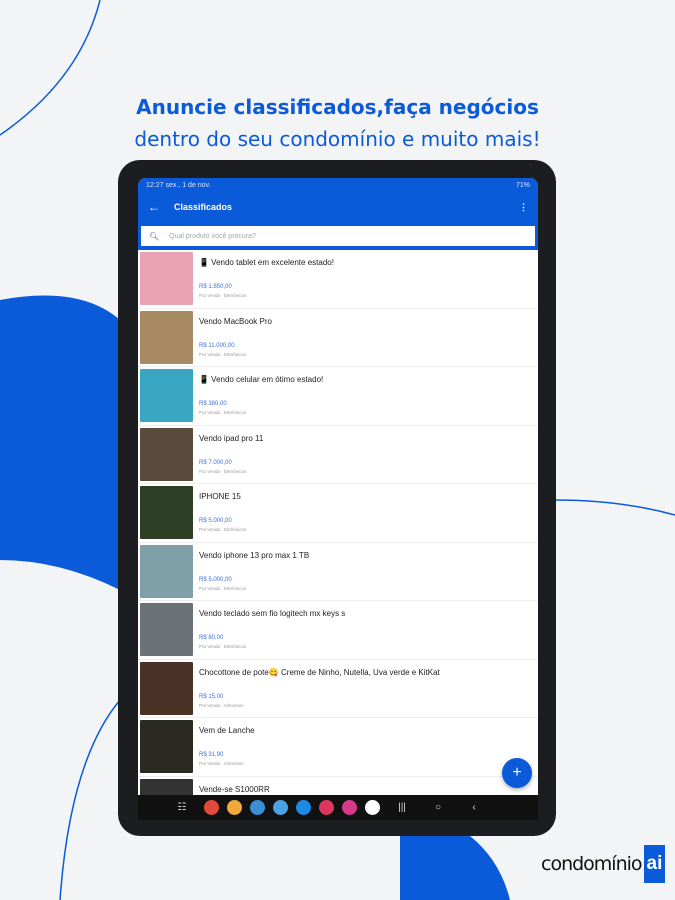 This screenshot has width=675, height=900. Describe the element at coordinates (337, 107) in the screenshot. I see `headline: Anuncie classificados,faça negócios` at that location.